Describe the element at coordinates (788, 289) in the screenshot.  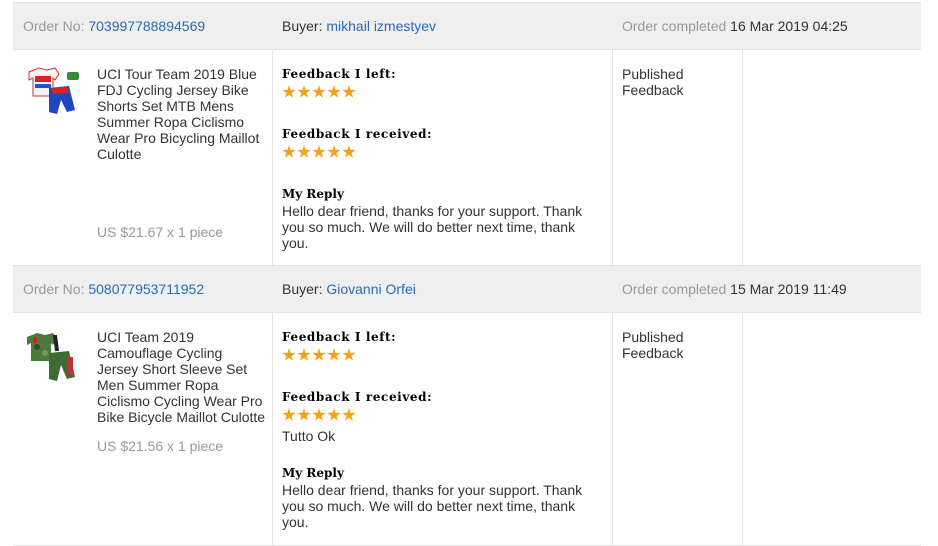
I see `order-completed-date: 15 Mar 2019 11:49` at that location.